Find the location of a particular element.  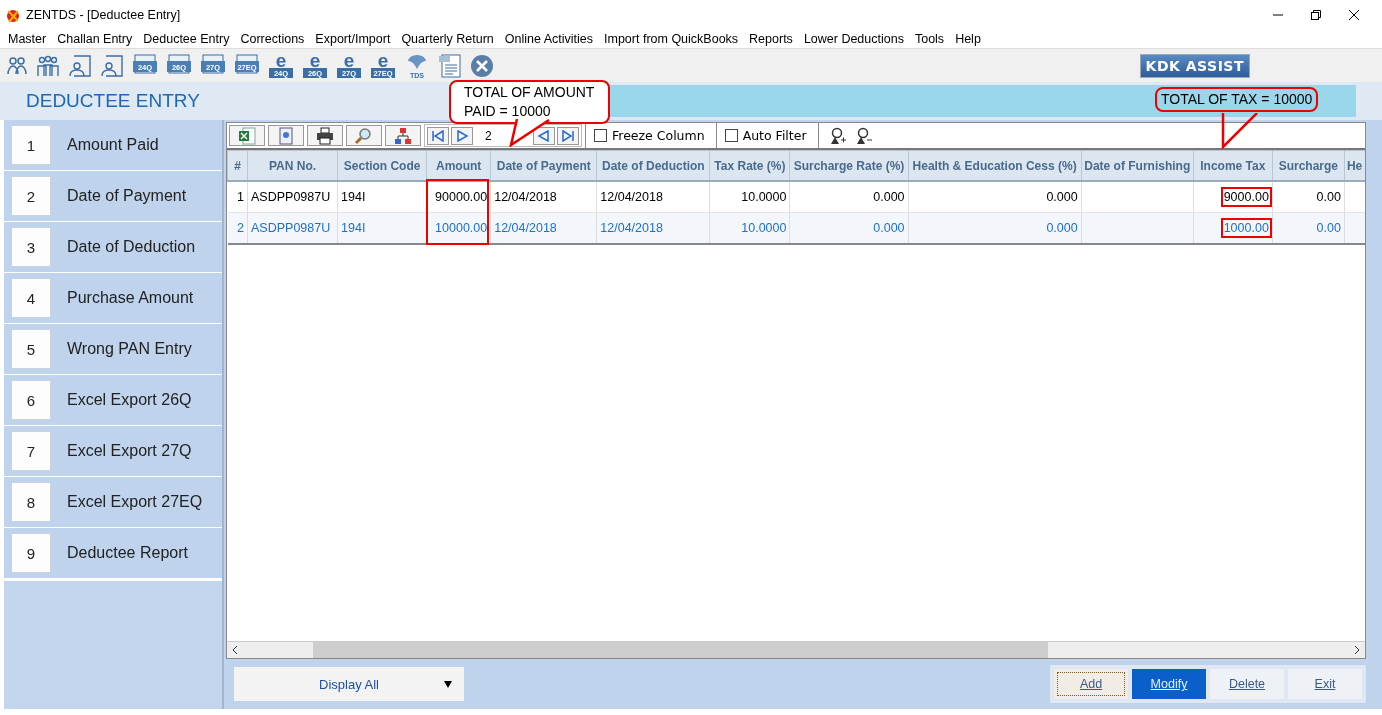

menu-item: Challan Entry is located at coordinates (96, 39).